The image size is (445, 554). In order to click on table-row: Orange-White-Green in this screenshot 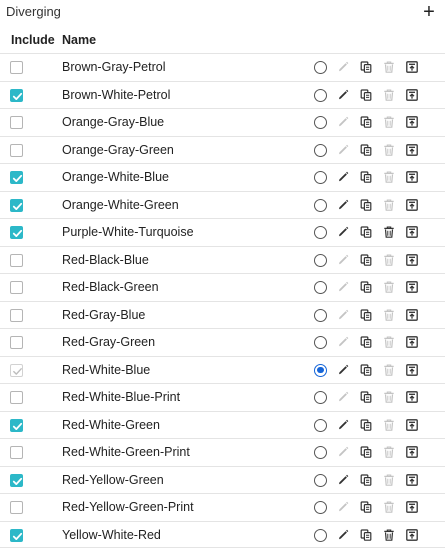, I will do `click(222, 204)`.